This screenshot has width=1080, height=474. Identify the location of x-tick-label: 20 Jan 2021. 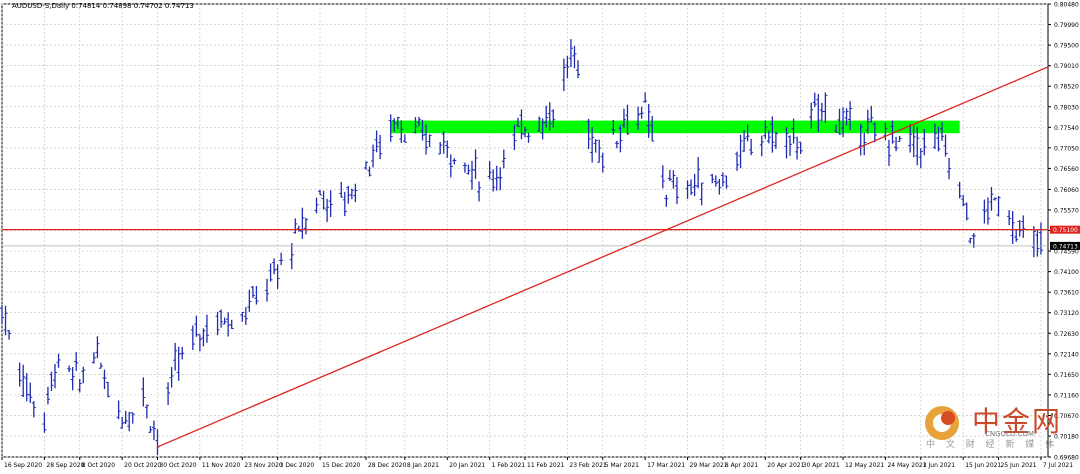
(467, 465).